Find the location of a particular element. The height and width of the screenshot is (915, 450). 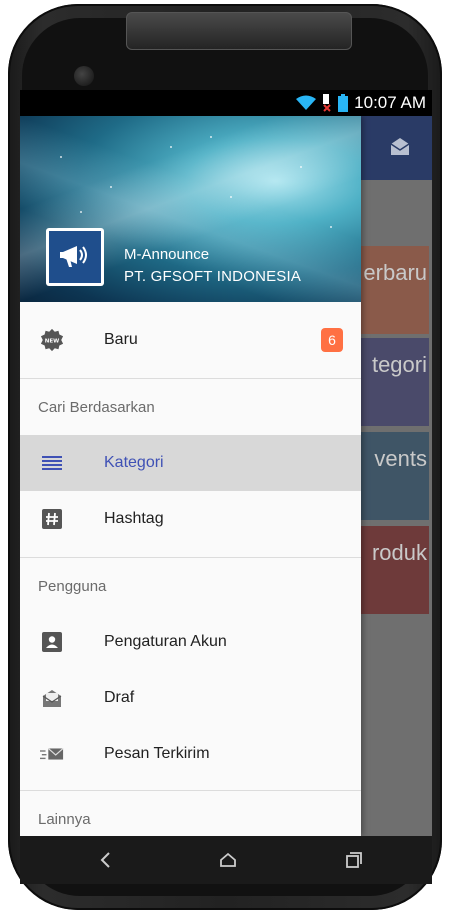

mail-icon is located at coordinates (400, 148).